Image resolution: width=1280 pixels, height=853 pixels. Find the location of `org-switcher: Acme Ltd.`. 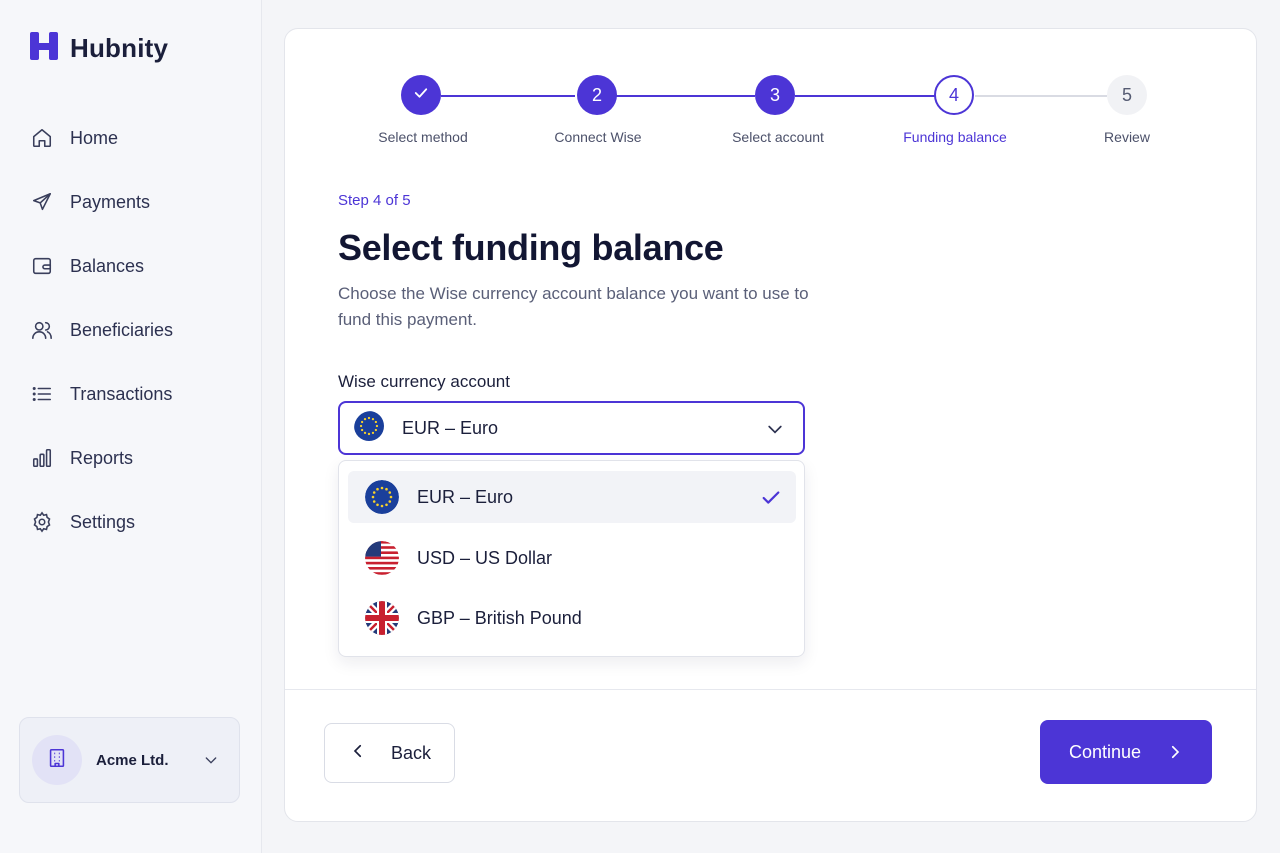

org-switcher: Acme Ltd. is located at coordinates (129, 760).